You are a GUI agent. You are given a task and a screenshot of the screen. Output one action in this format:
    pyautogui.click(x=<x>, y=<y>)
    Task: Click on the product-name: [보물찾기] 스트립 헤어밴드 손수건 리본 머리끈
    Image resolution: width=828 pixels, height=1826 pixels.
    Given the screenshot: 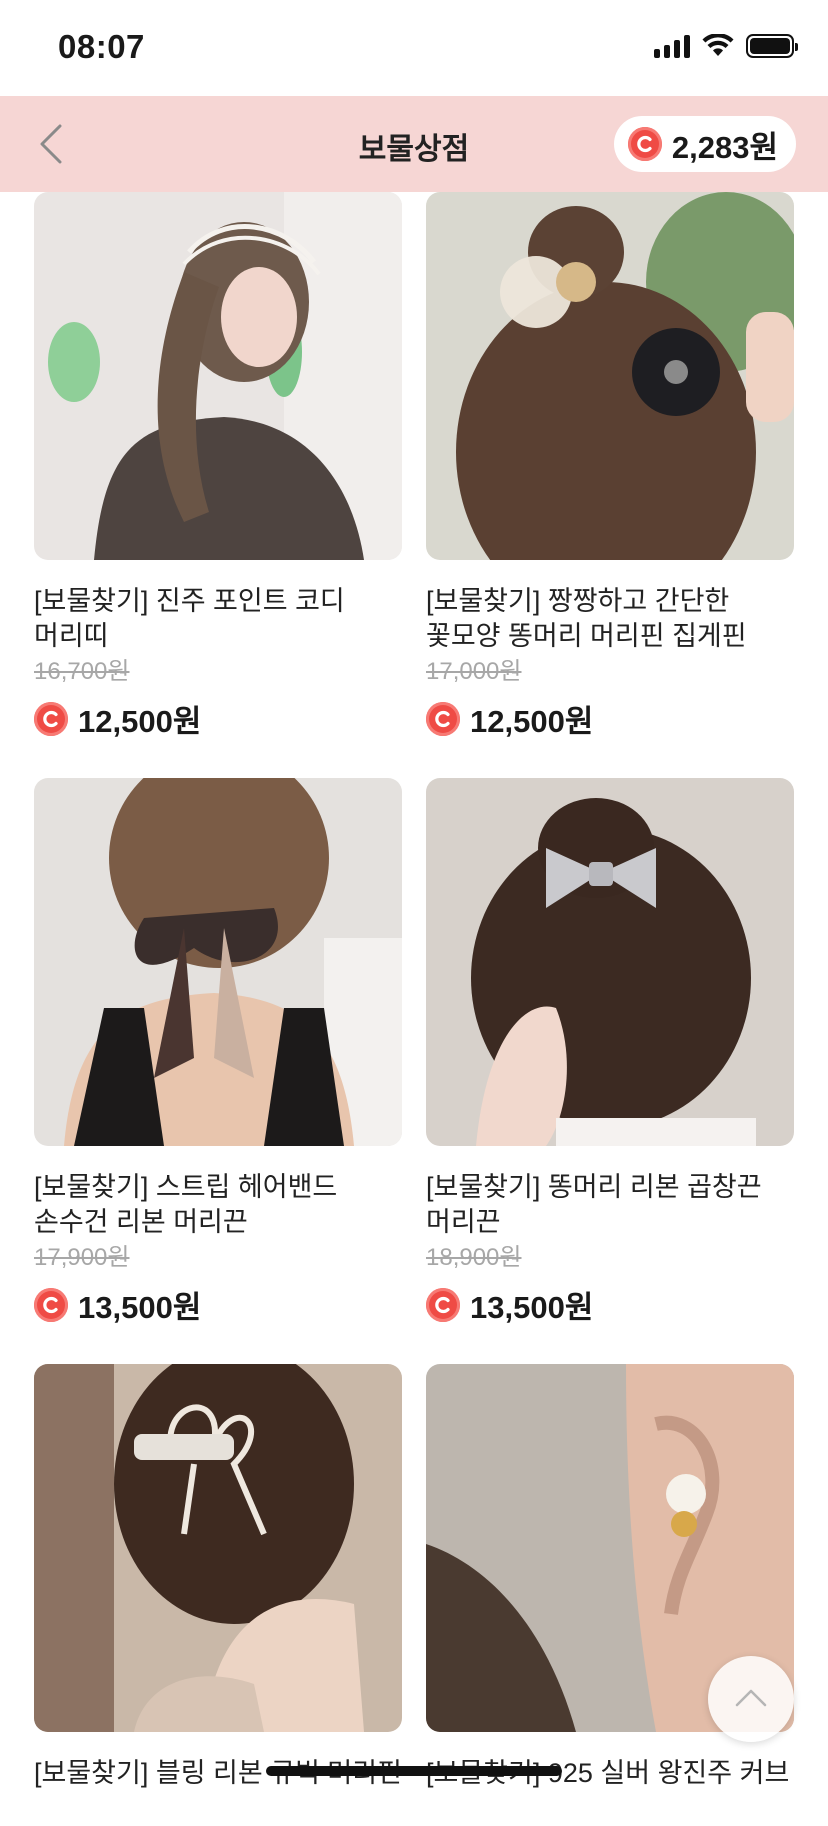 What is the action you would take?
    pyautogui.click(x=186, y=1204)
    